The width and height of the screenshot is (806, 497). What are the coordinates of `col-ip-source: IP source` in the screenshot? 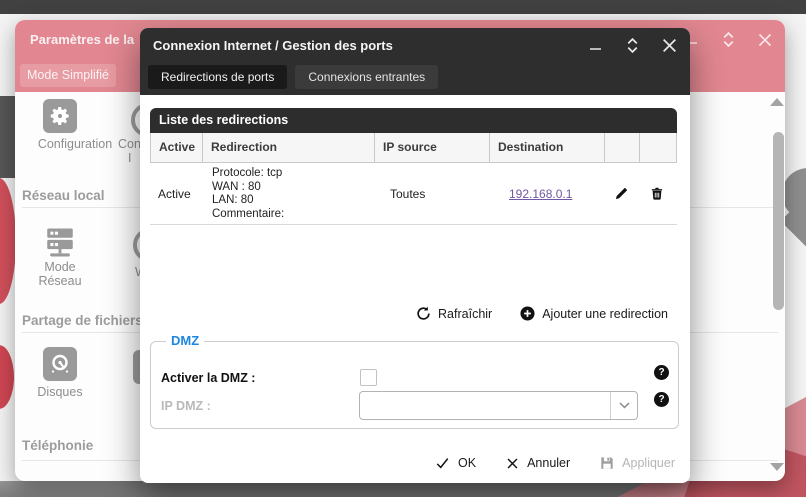 It's located at (432, 147).